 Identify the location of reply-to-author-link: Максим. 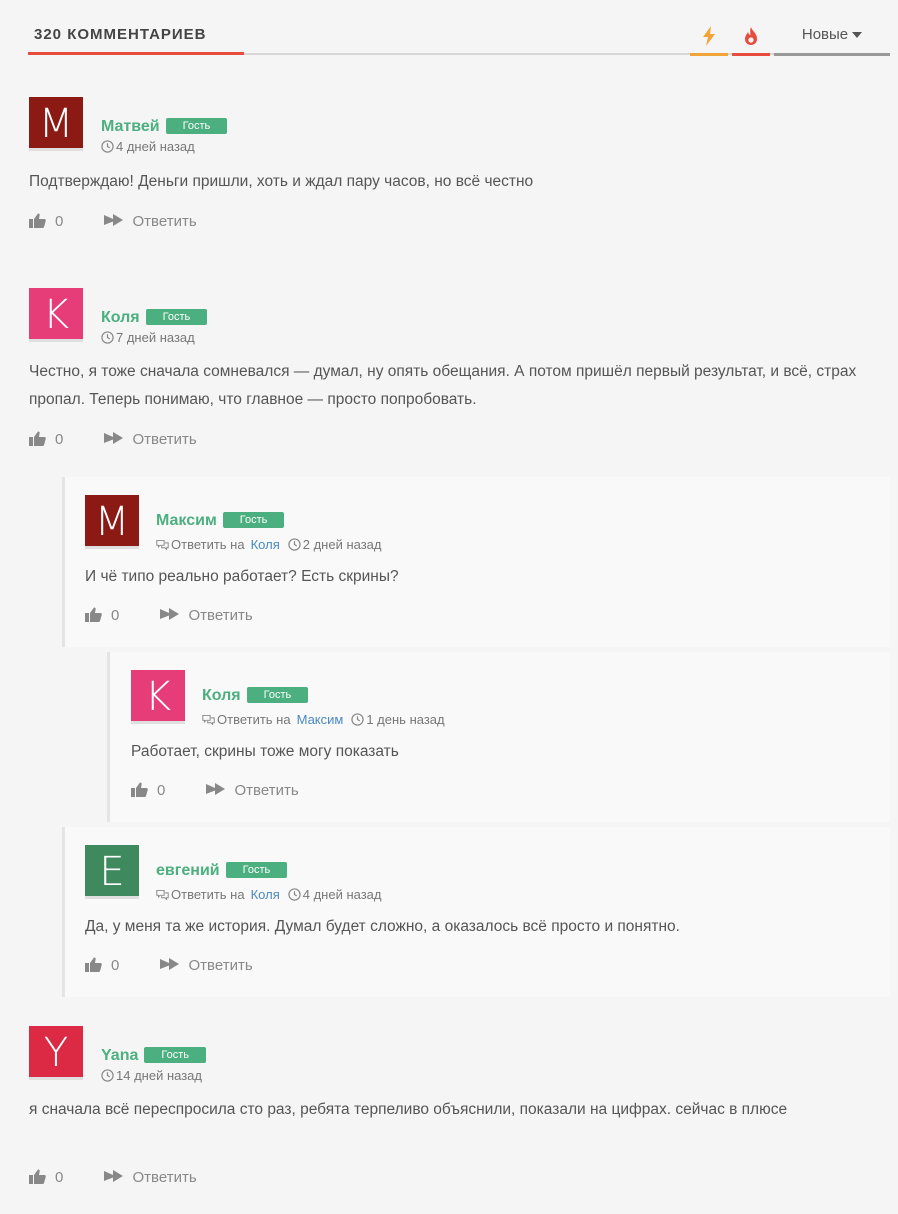
(320, 719).